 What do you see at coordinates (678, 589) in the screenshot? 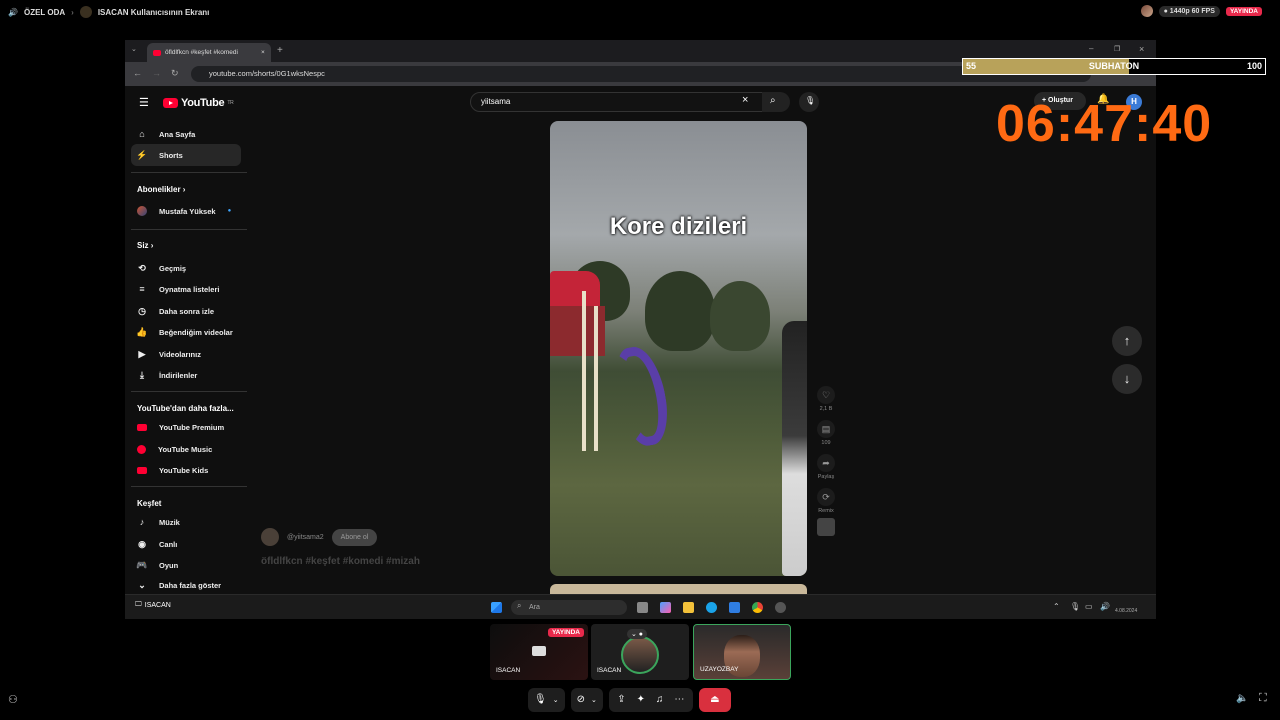
I see `next-video-preview` at bounding box center [678, 589].